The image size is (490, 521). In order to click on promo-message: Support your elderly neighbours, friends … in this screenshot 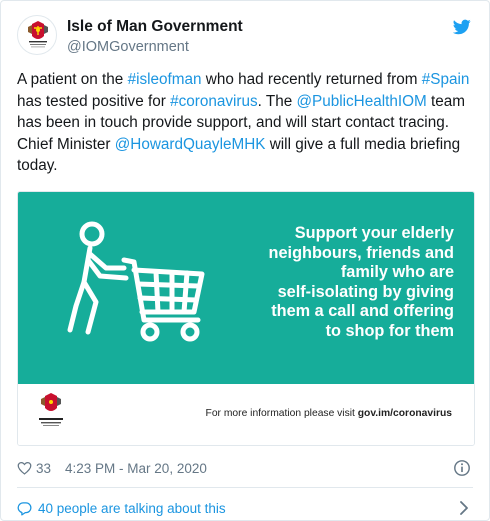, I will do `click(334, 282)`.